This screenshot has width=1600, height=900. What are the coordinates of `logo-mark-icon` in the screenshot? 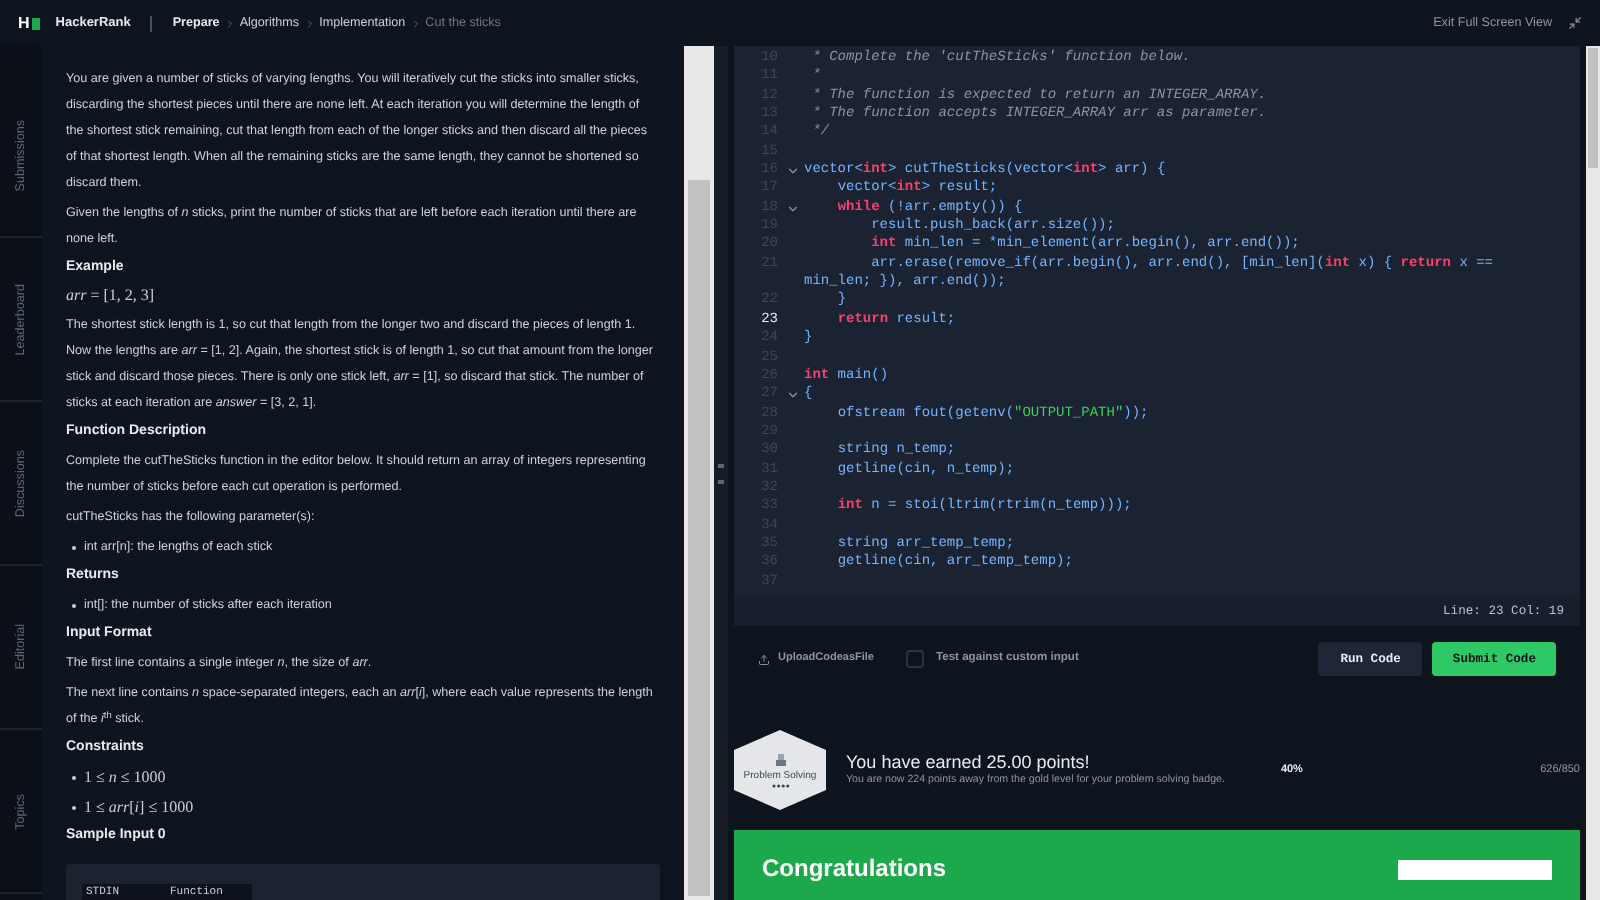 It's located at (35, 23).